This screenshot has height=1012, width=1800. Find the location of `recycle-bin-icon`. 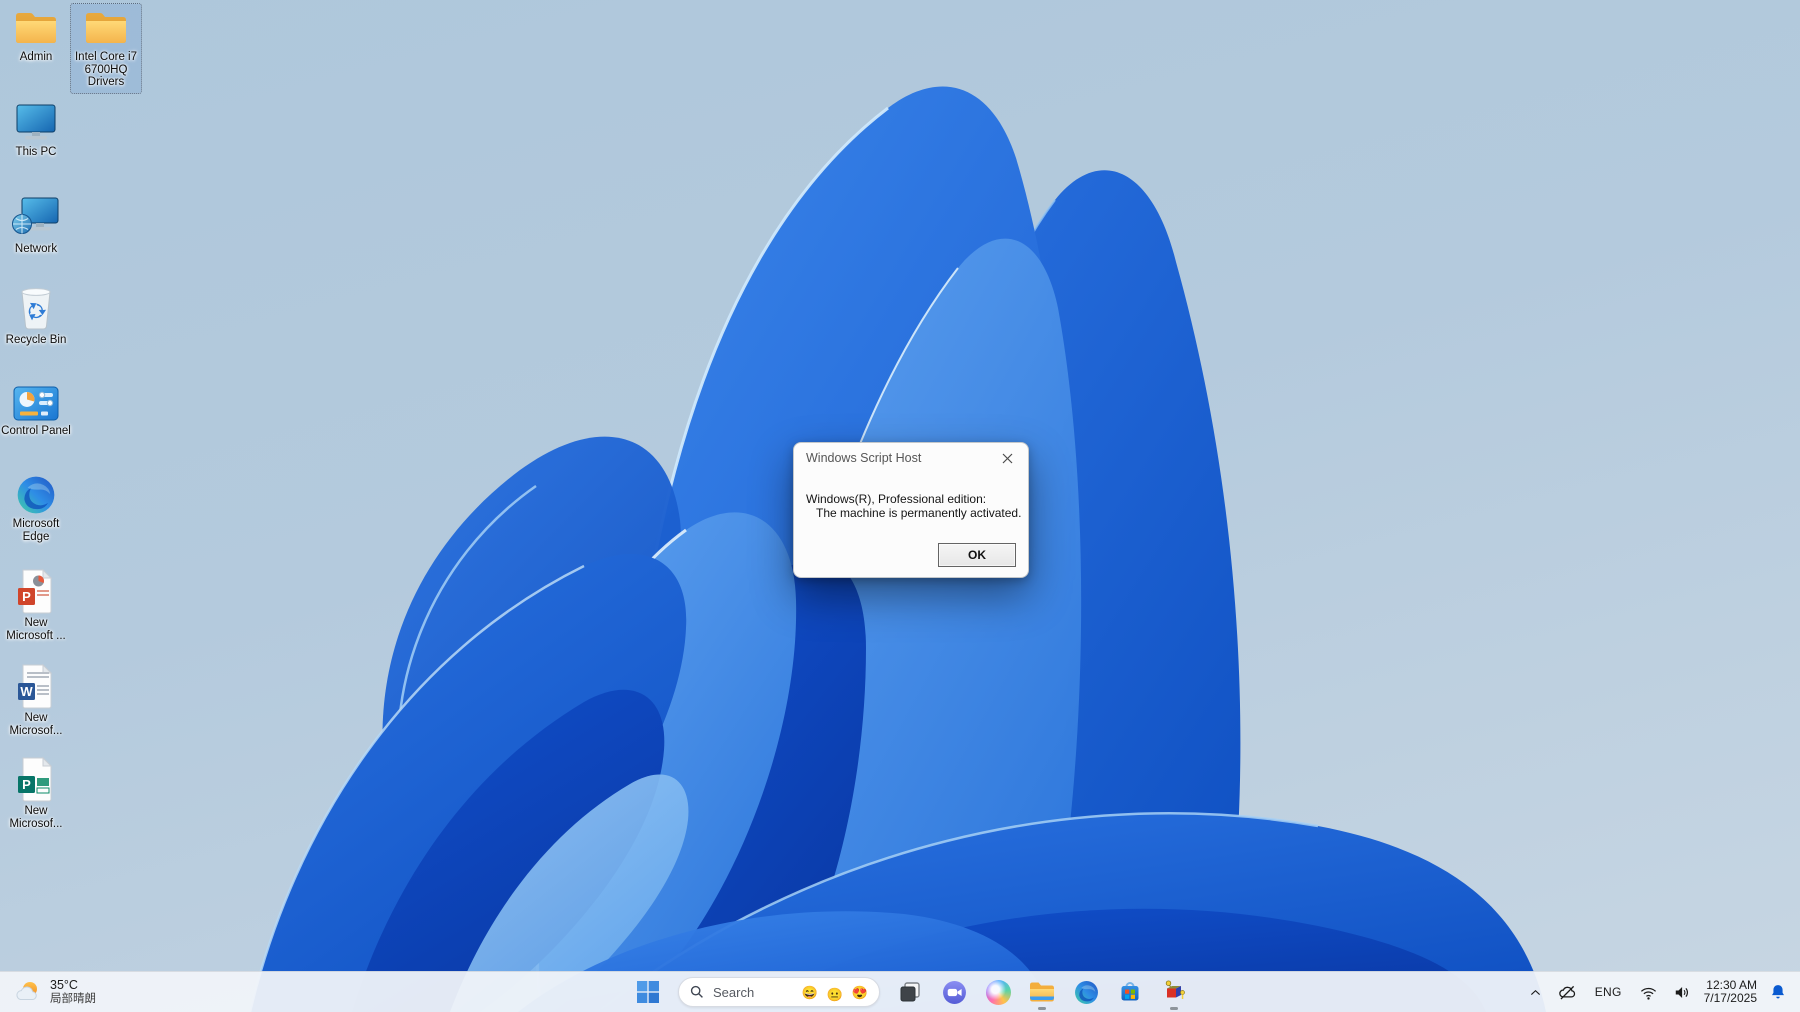

recycle-bin-icon is located at coordinates (36, 309).